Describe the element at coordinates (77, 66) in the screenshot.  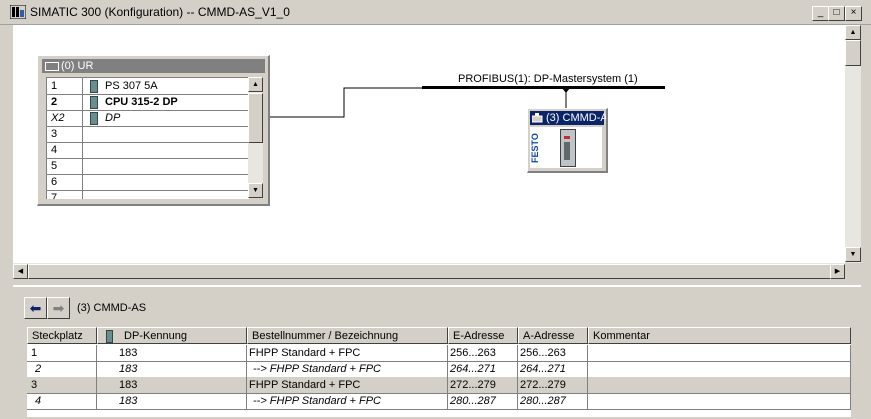
I see `rack-title: (0) UR` at that location.